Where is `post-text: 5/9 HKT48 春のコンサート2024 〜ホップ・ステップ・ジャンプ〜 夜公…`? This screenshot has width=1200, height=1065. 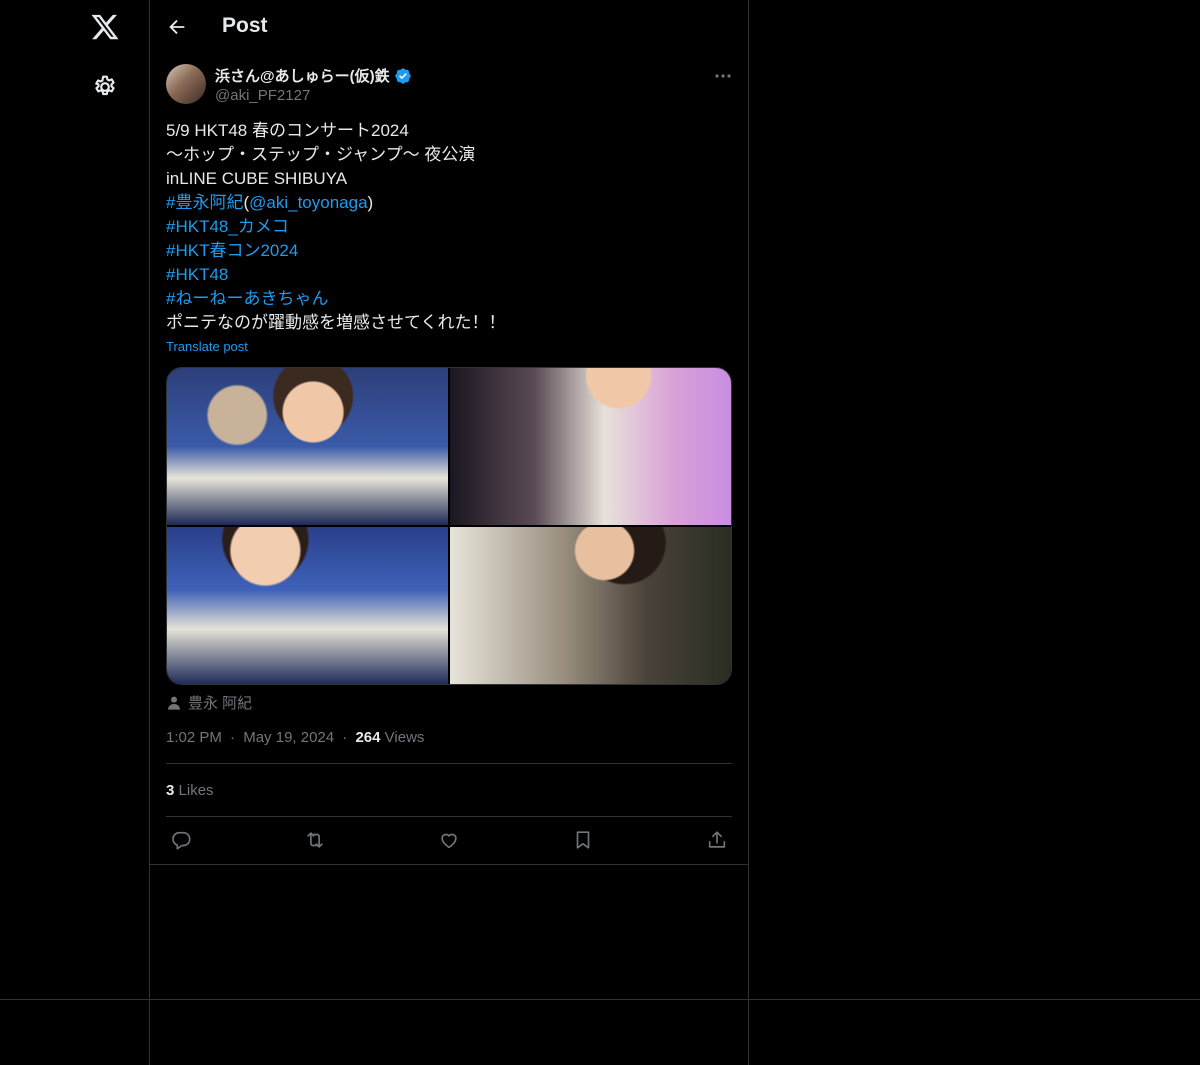 post-text: 5/9 HKT48 春のコンサート2024 〜ホップ・ステップ・ジャンプ〜 夜公… is located at coordinates (336, 227).